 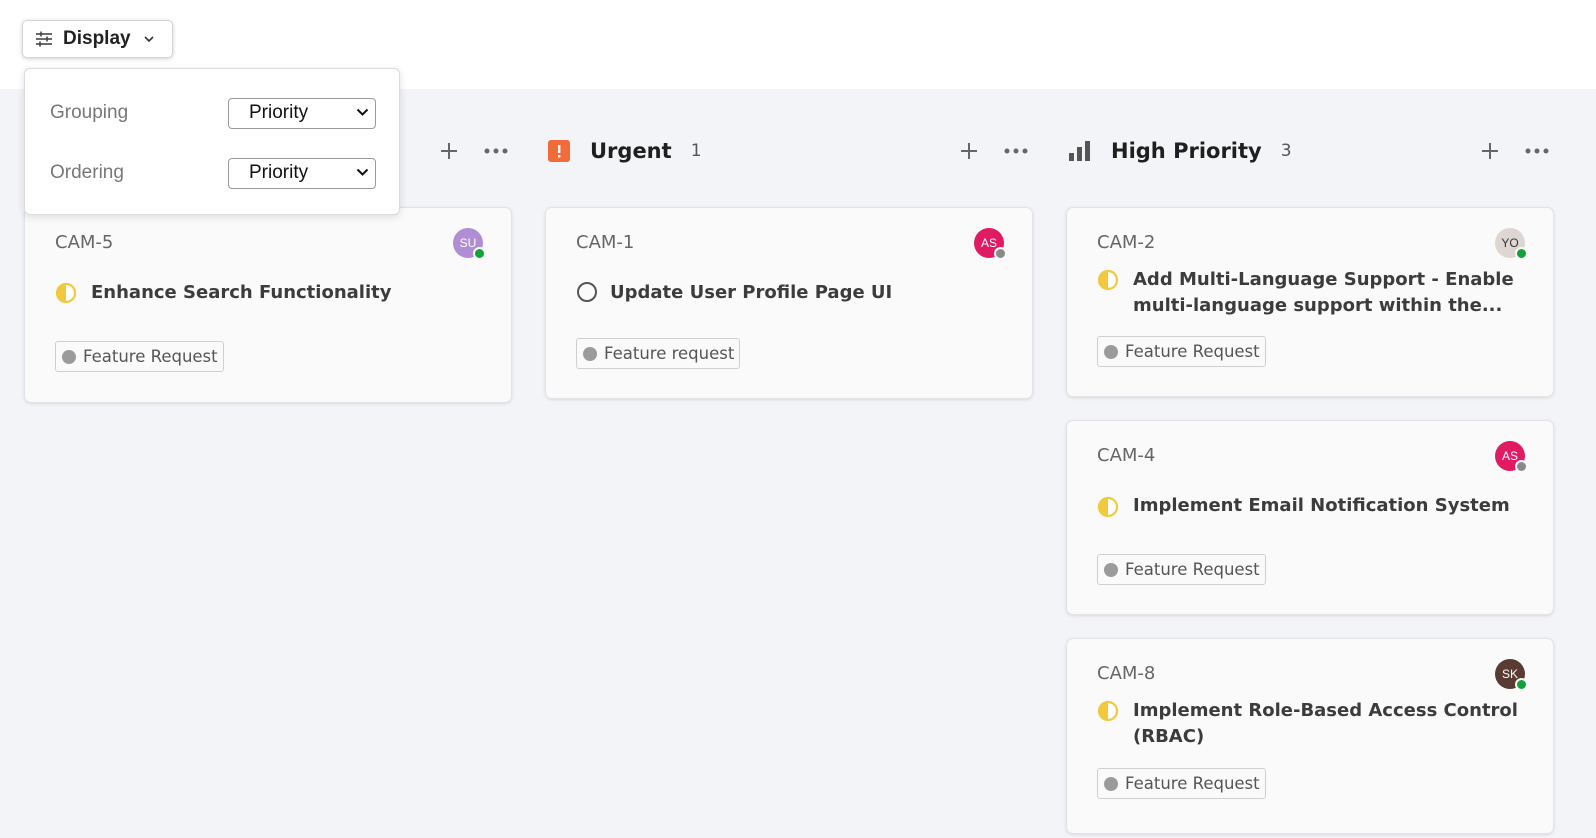 I want to click on grouping-select-value: Priority, so click(x=279, y=112).